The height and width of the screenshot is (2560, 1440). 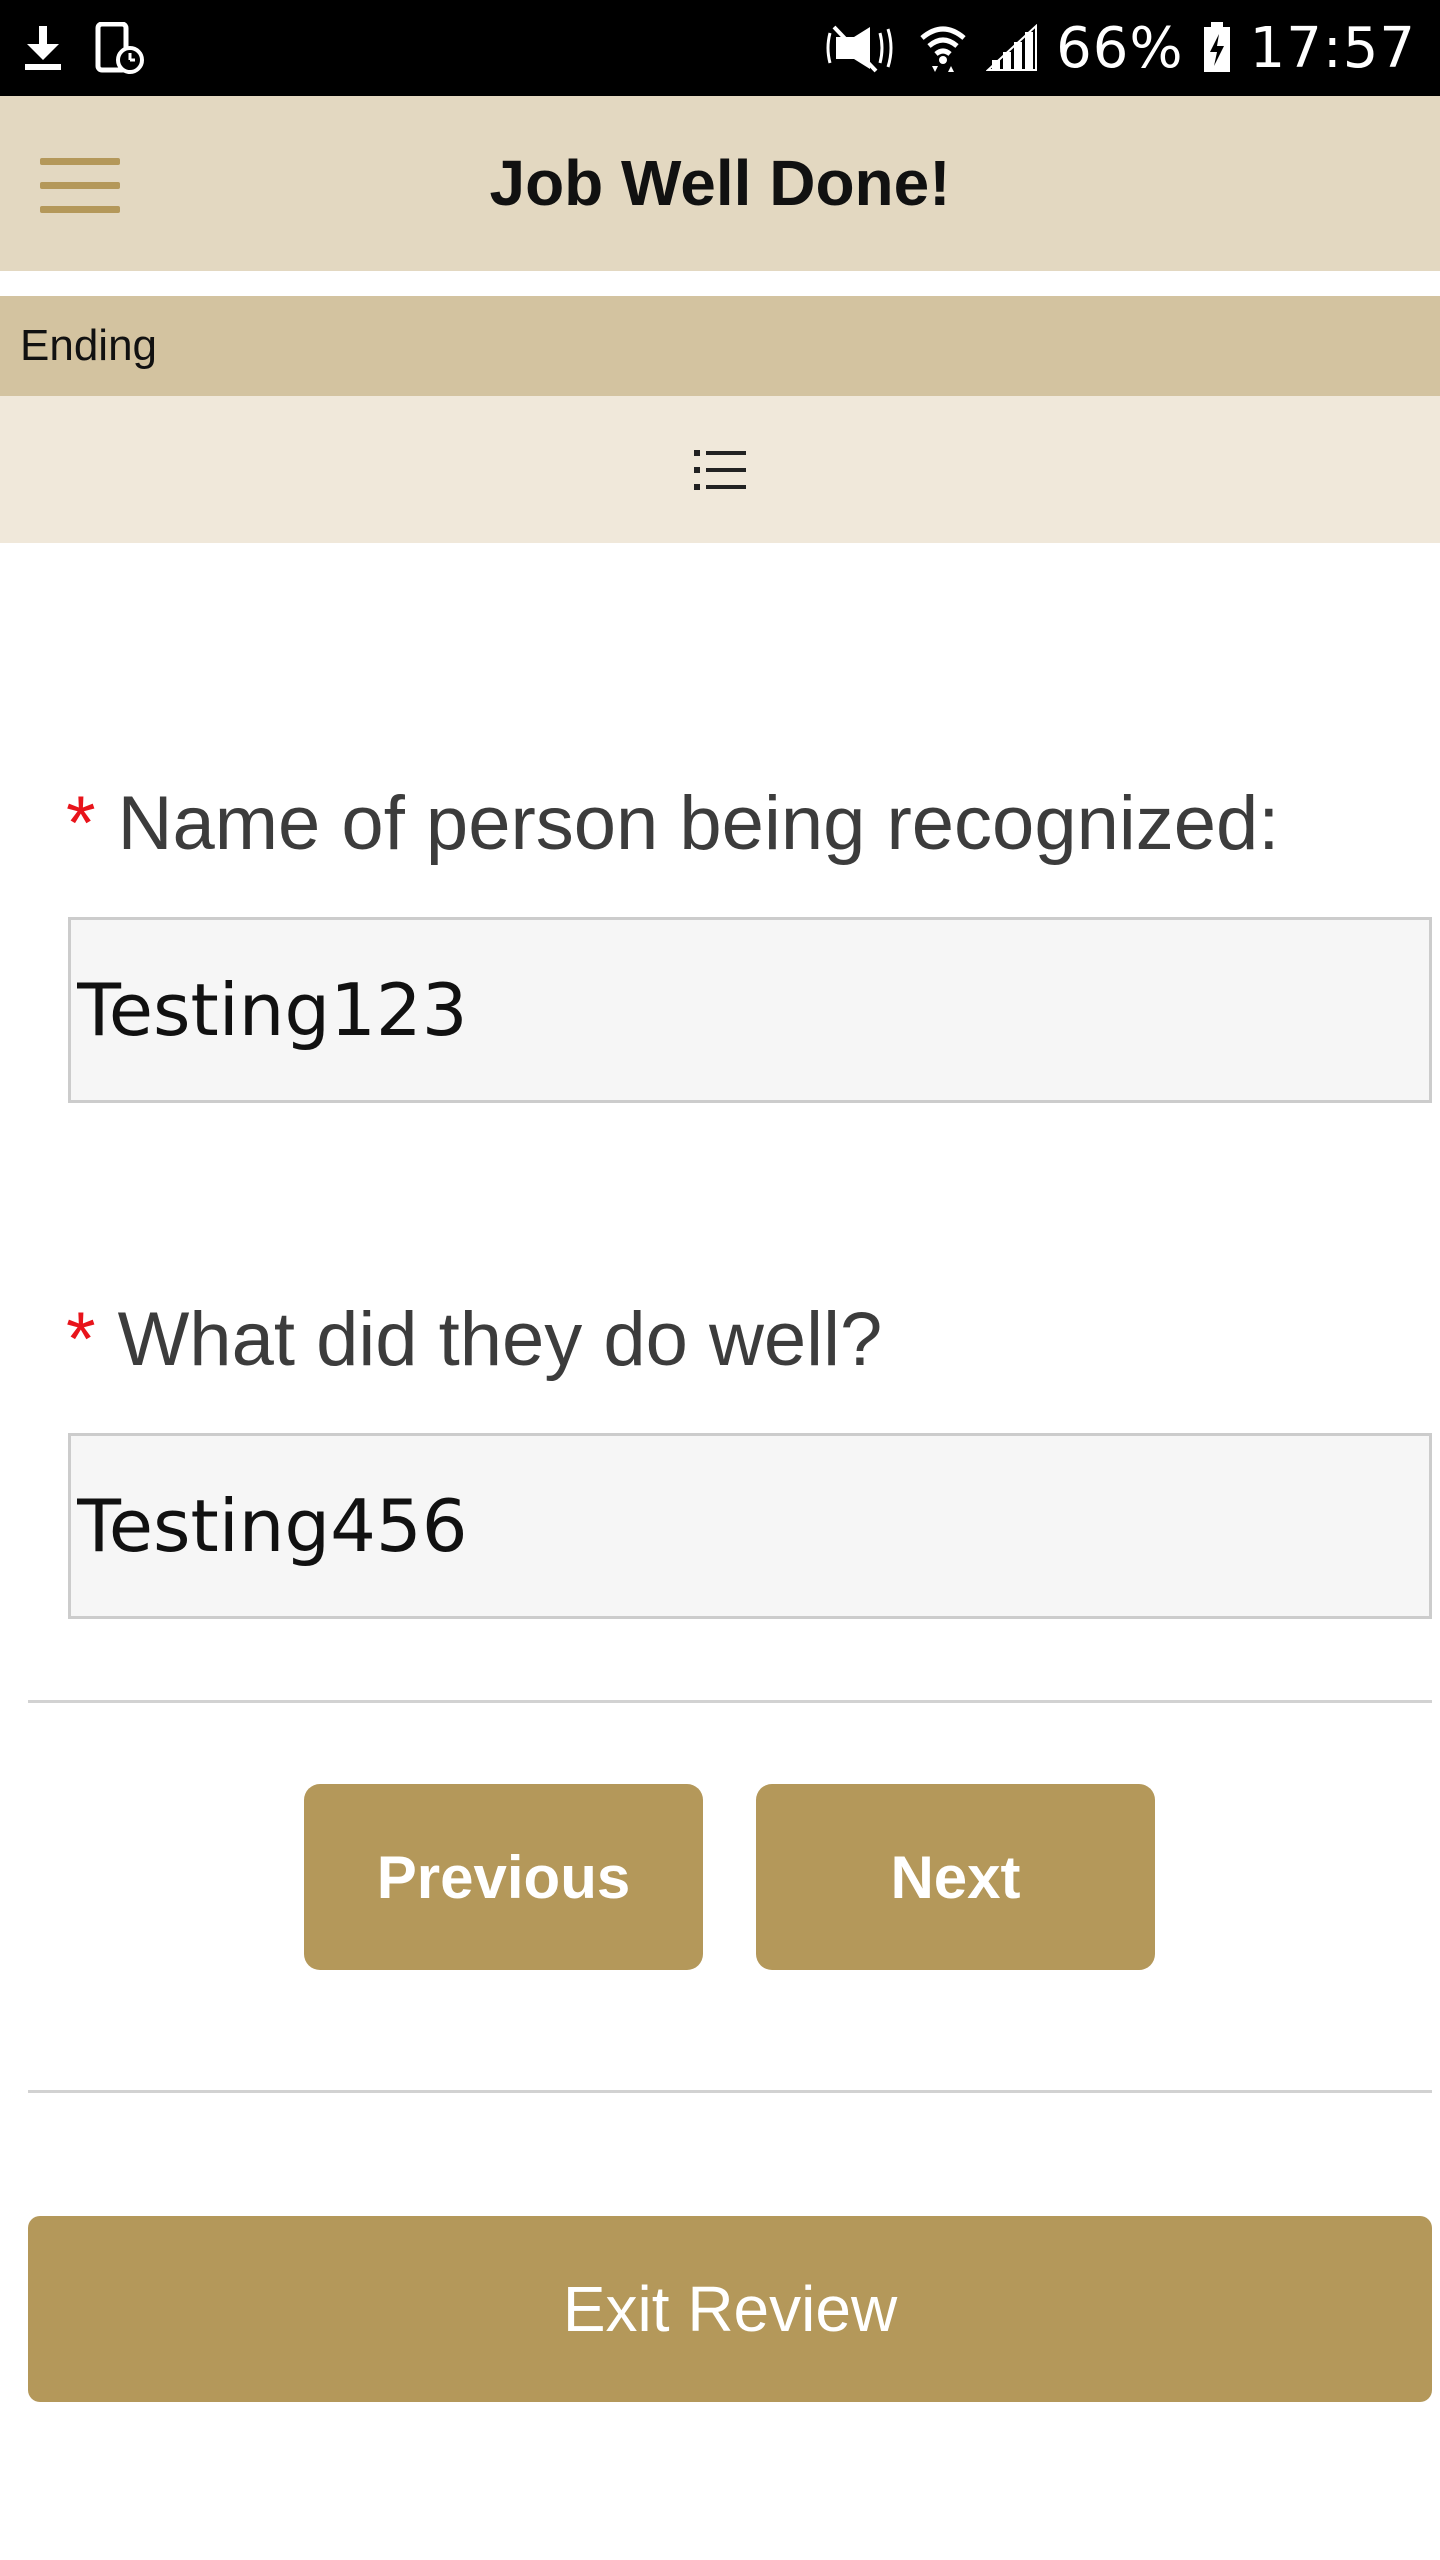 I want to click on wifi-icon, so click(x=943, y=48).